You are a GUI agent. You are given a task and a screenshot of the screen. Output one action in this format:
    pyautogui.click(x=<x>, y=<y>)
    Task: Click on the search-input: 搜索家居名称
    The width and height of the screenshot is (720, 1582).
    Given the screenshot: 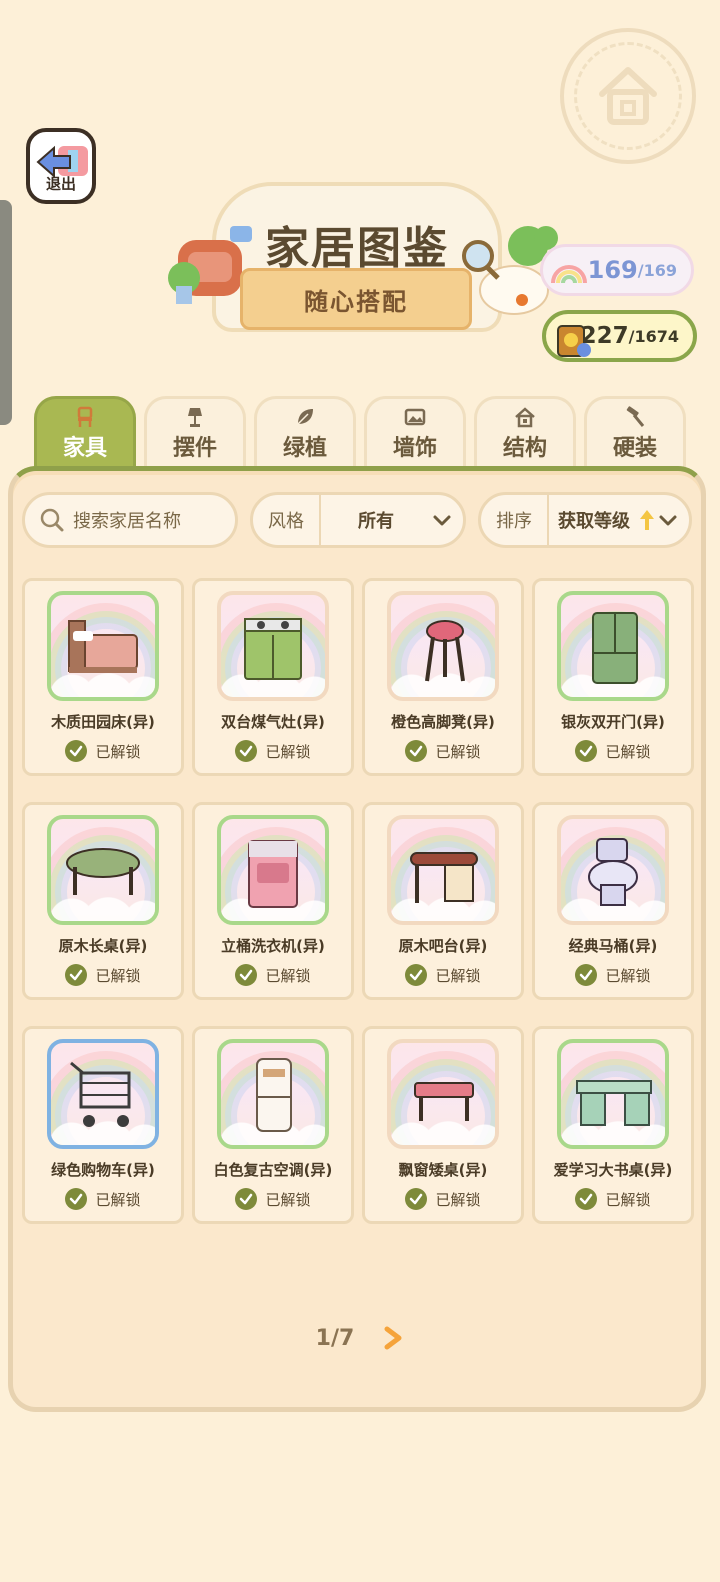 What is the action you would take?
    pyautogui.click(x=130, y=520)
    